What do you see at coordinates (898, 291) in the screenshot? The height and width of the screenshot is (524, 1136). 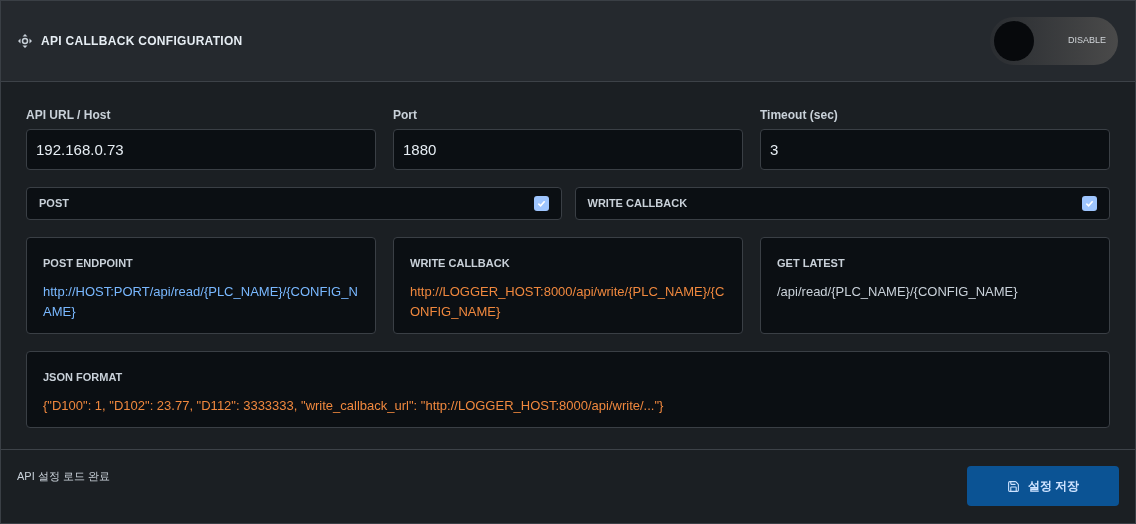 I see `card-value: /api/read/{PLC_NAME}/{CONFIG_NAME}` at bounding box center [898, 291].